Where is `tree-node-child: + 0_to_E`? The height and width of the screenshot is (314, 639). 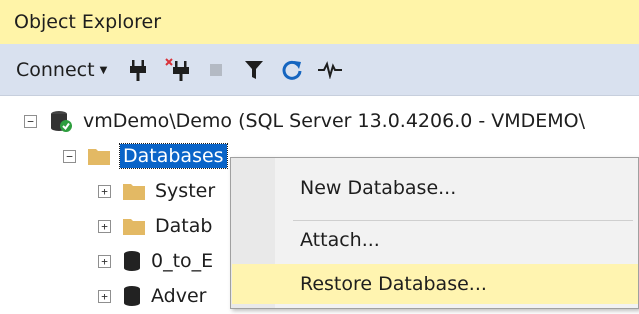
tree-node-child: + 0_to_E is located at coordinates (155, 261).